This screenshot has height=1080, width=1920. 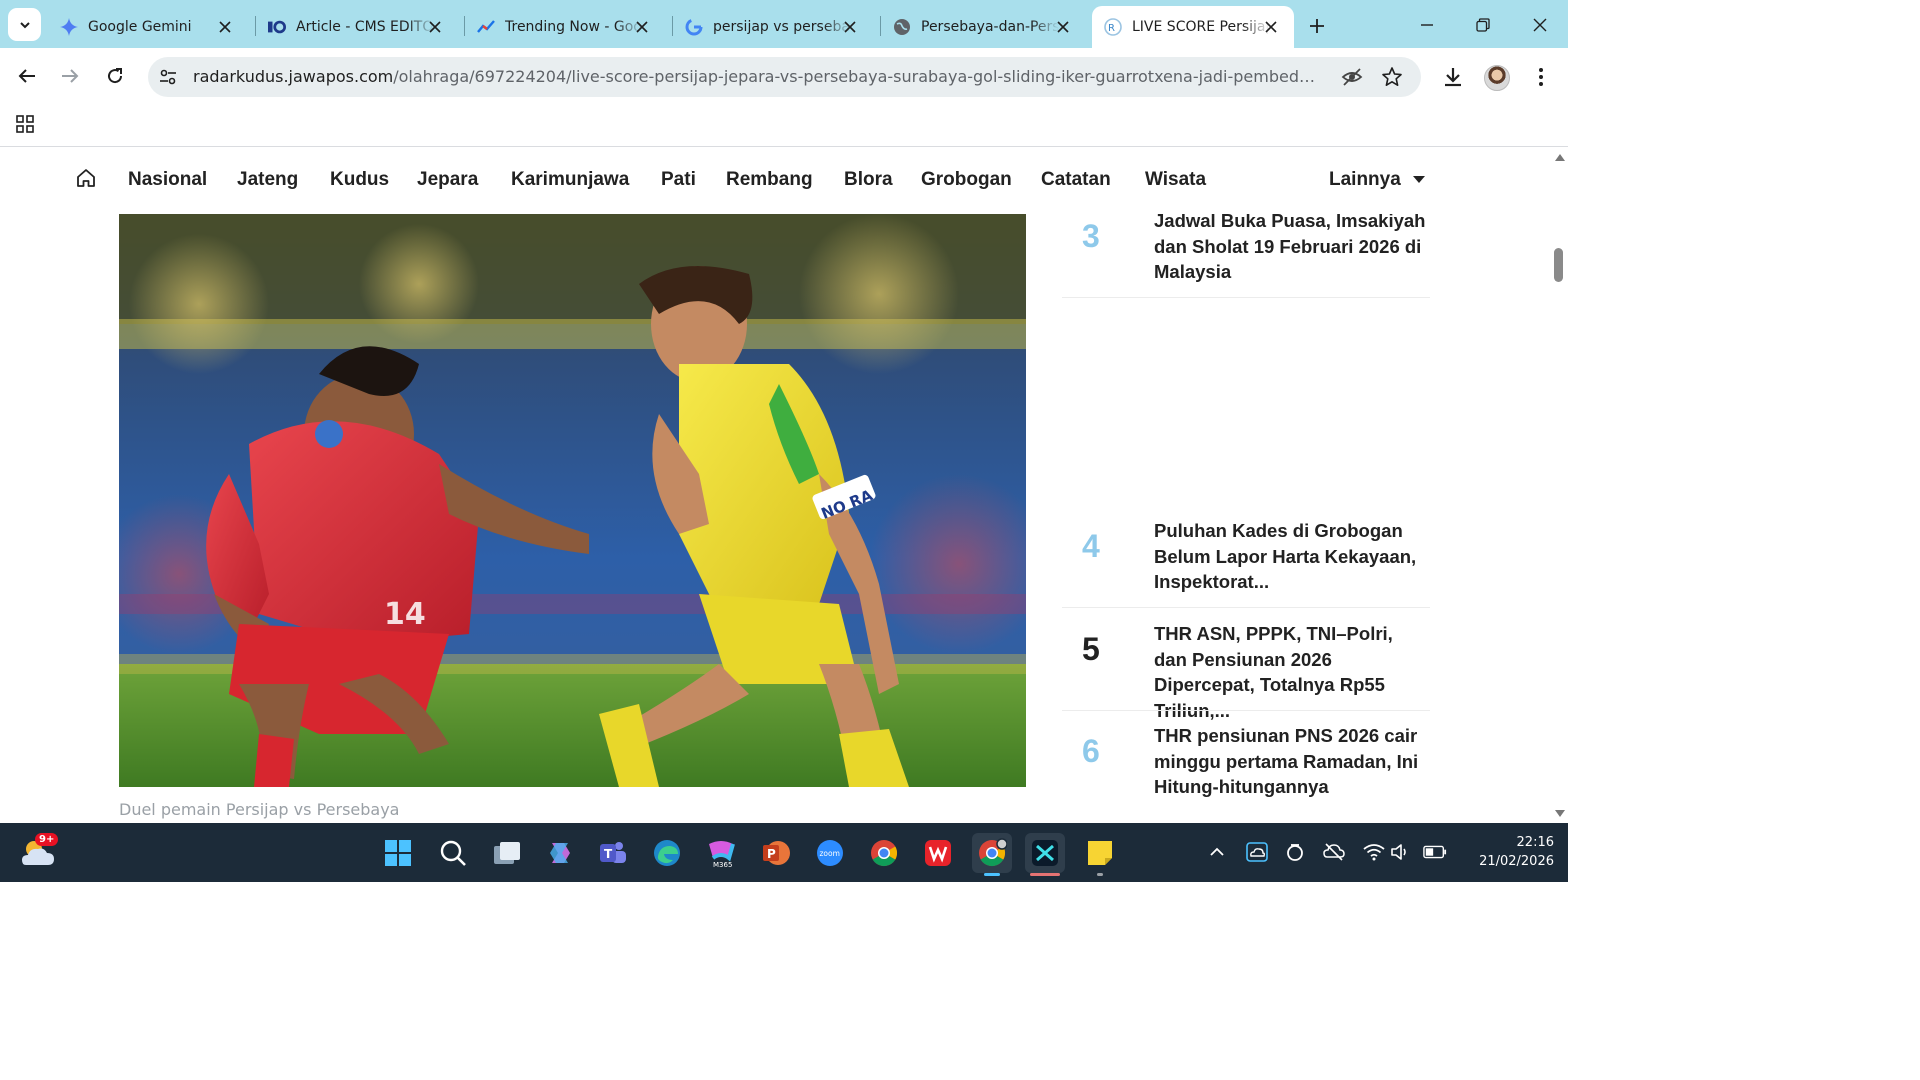 I want to click on chevron-down-icon, so click(x=24, y=24).